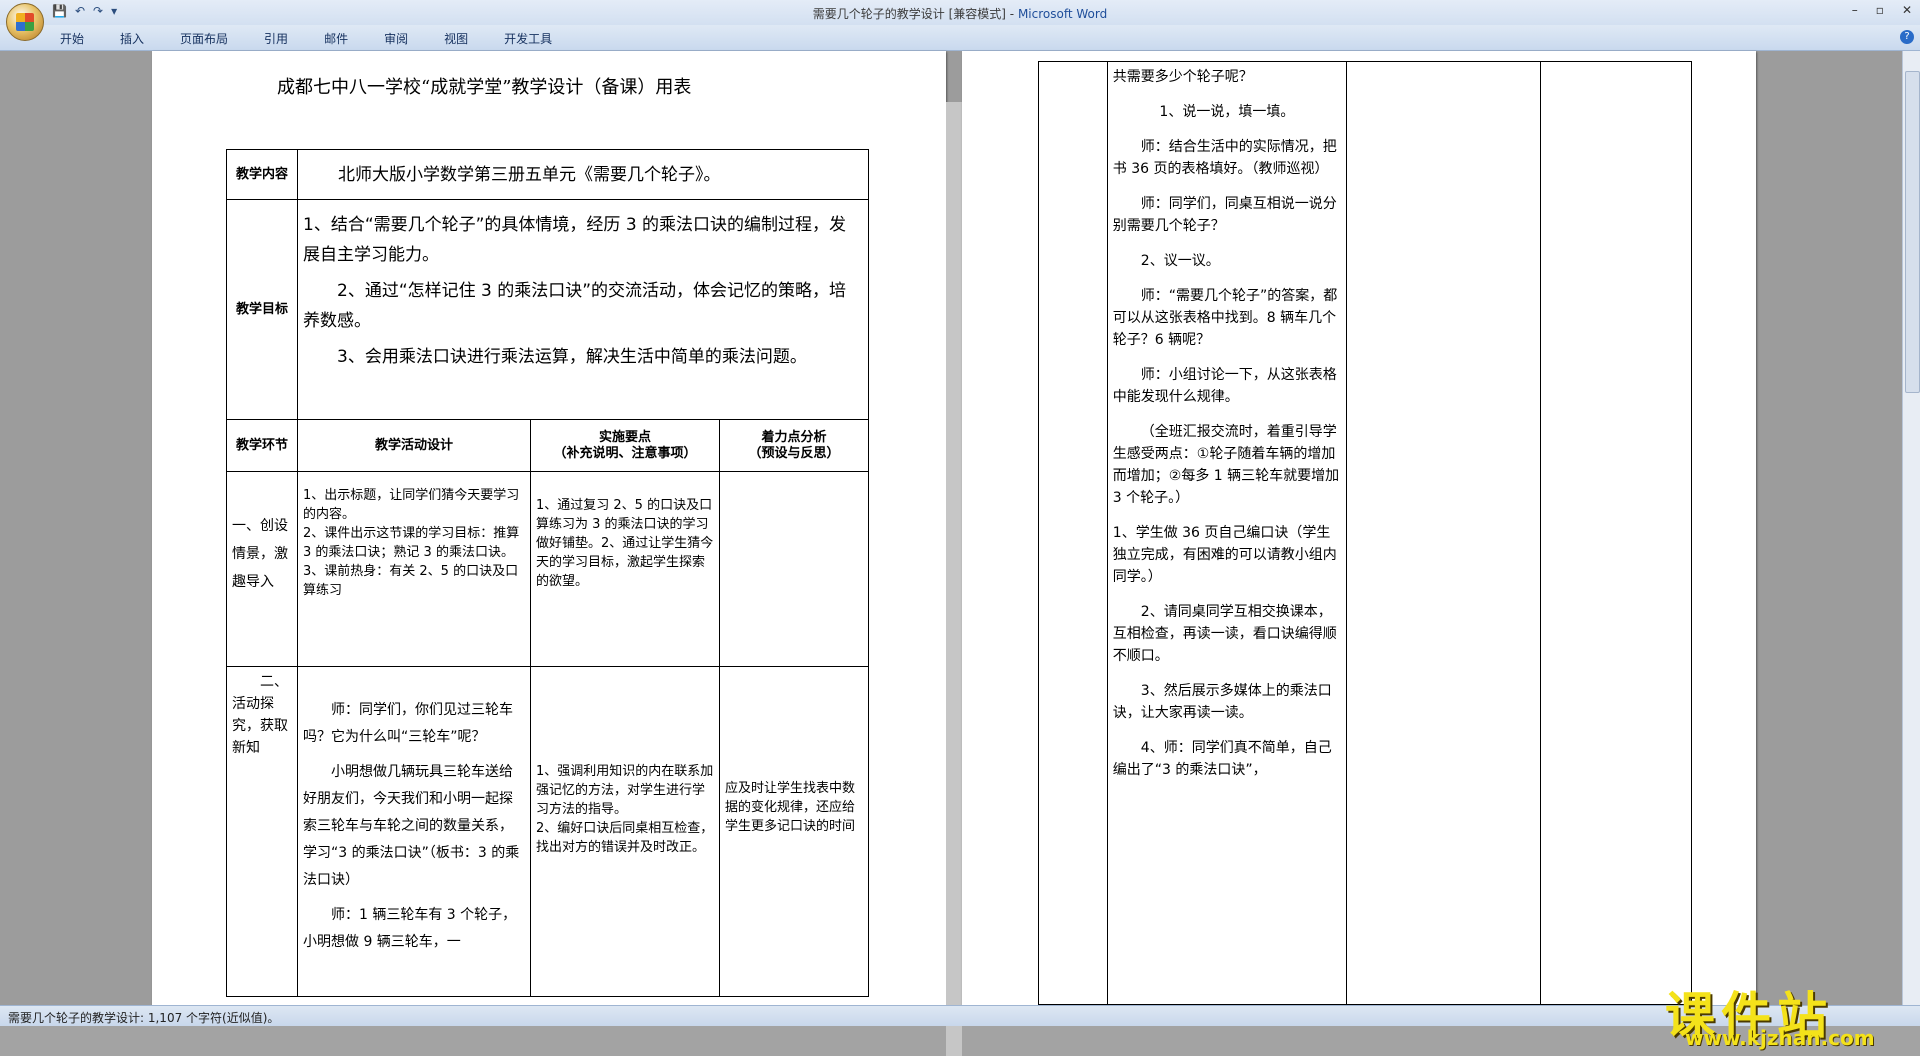 This screenshot has width=1920, height=1056. Describe the element at coordinates (794, 437) in the screenshot. I see `header-analysis-title: 着力点分析` at that location.